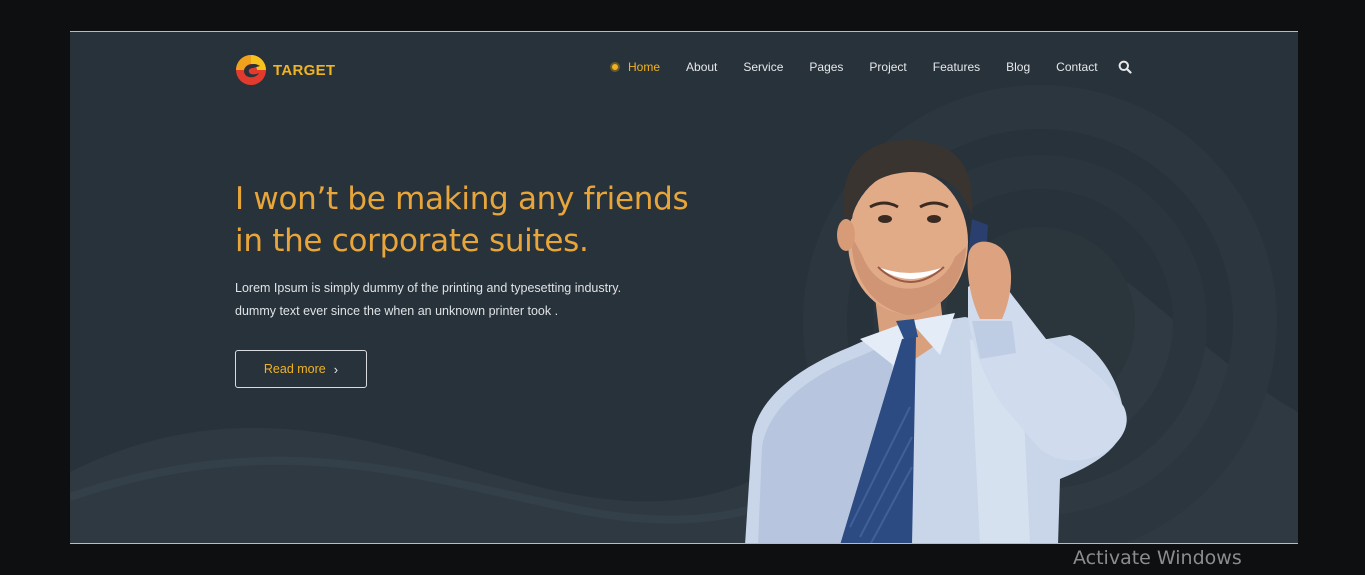 Image resolution: width=1365 pixels, height=575 pixels. What do you see at coordinates (615, 67) in the screenshot?
I see `active-dot-icon` at bounding box center [615, 67].